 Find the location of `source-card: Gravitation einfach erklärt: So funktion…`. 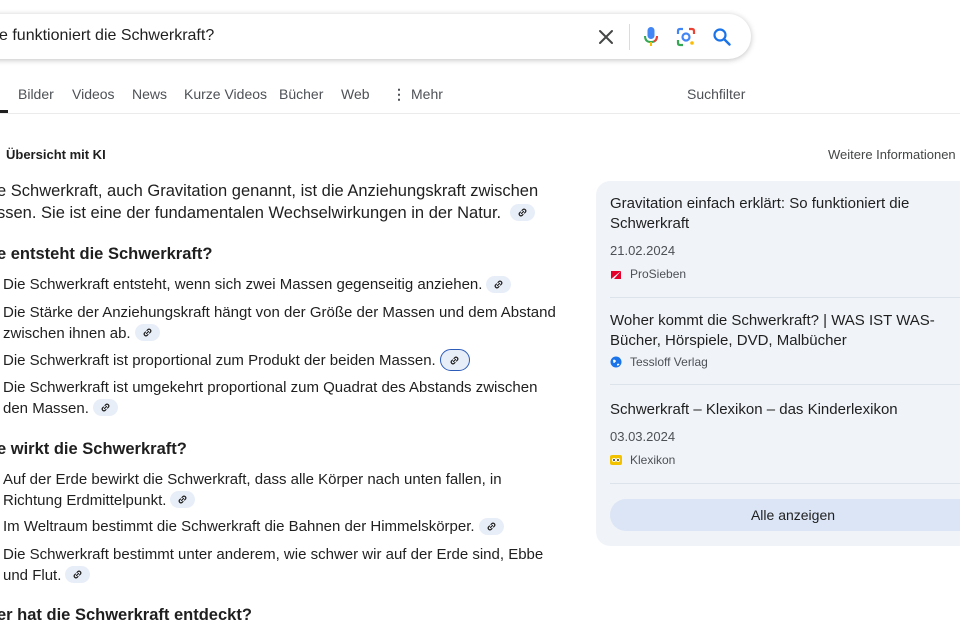

source-card: Gravitation einfach erklärt: So funktion… is located at coordinates (785, 237).